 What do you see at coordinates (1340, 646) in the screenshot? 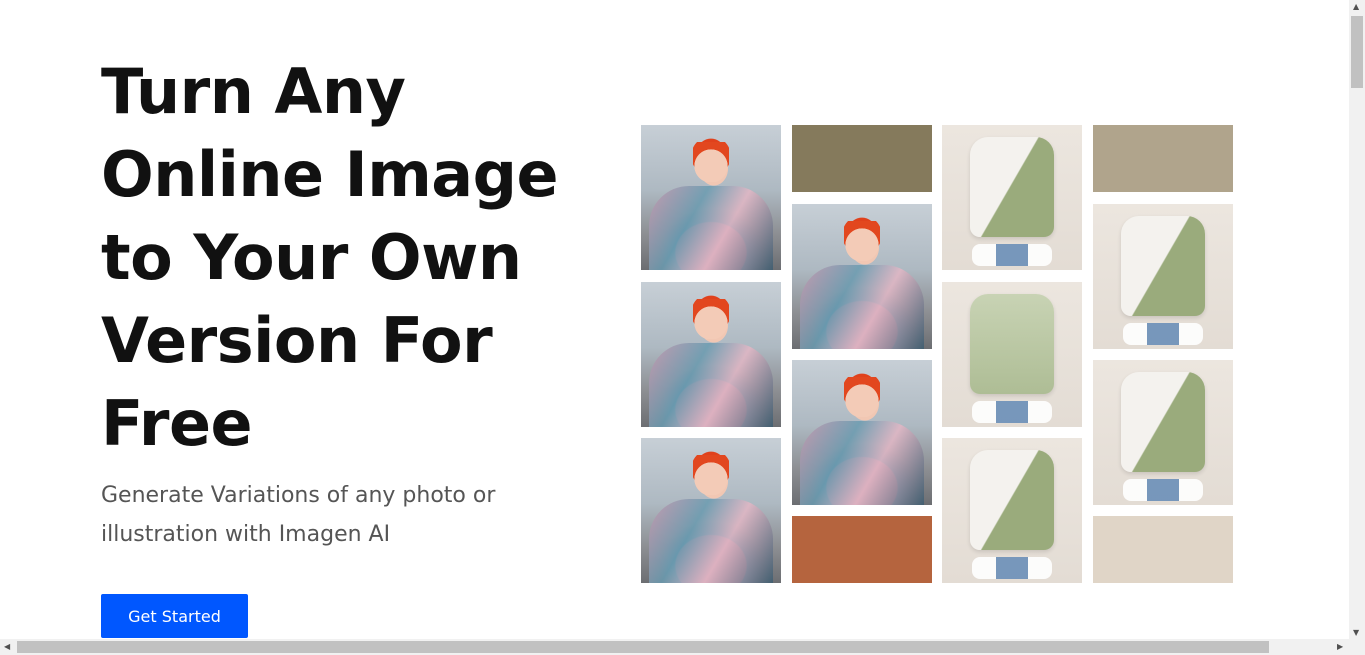
I see `scroll-right-icon: ▶` at bounding box center [1340, 646].